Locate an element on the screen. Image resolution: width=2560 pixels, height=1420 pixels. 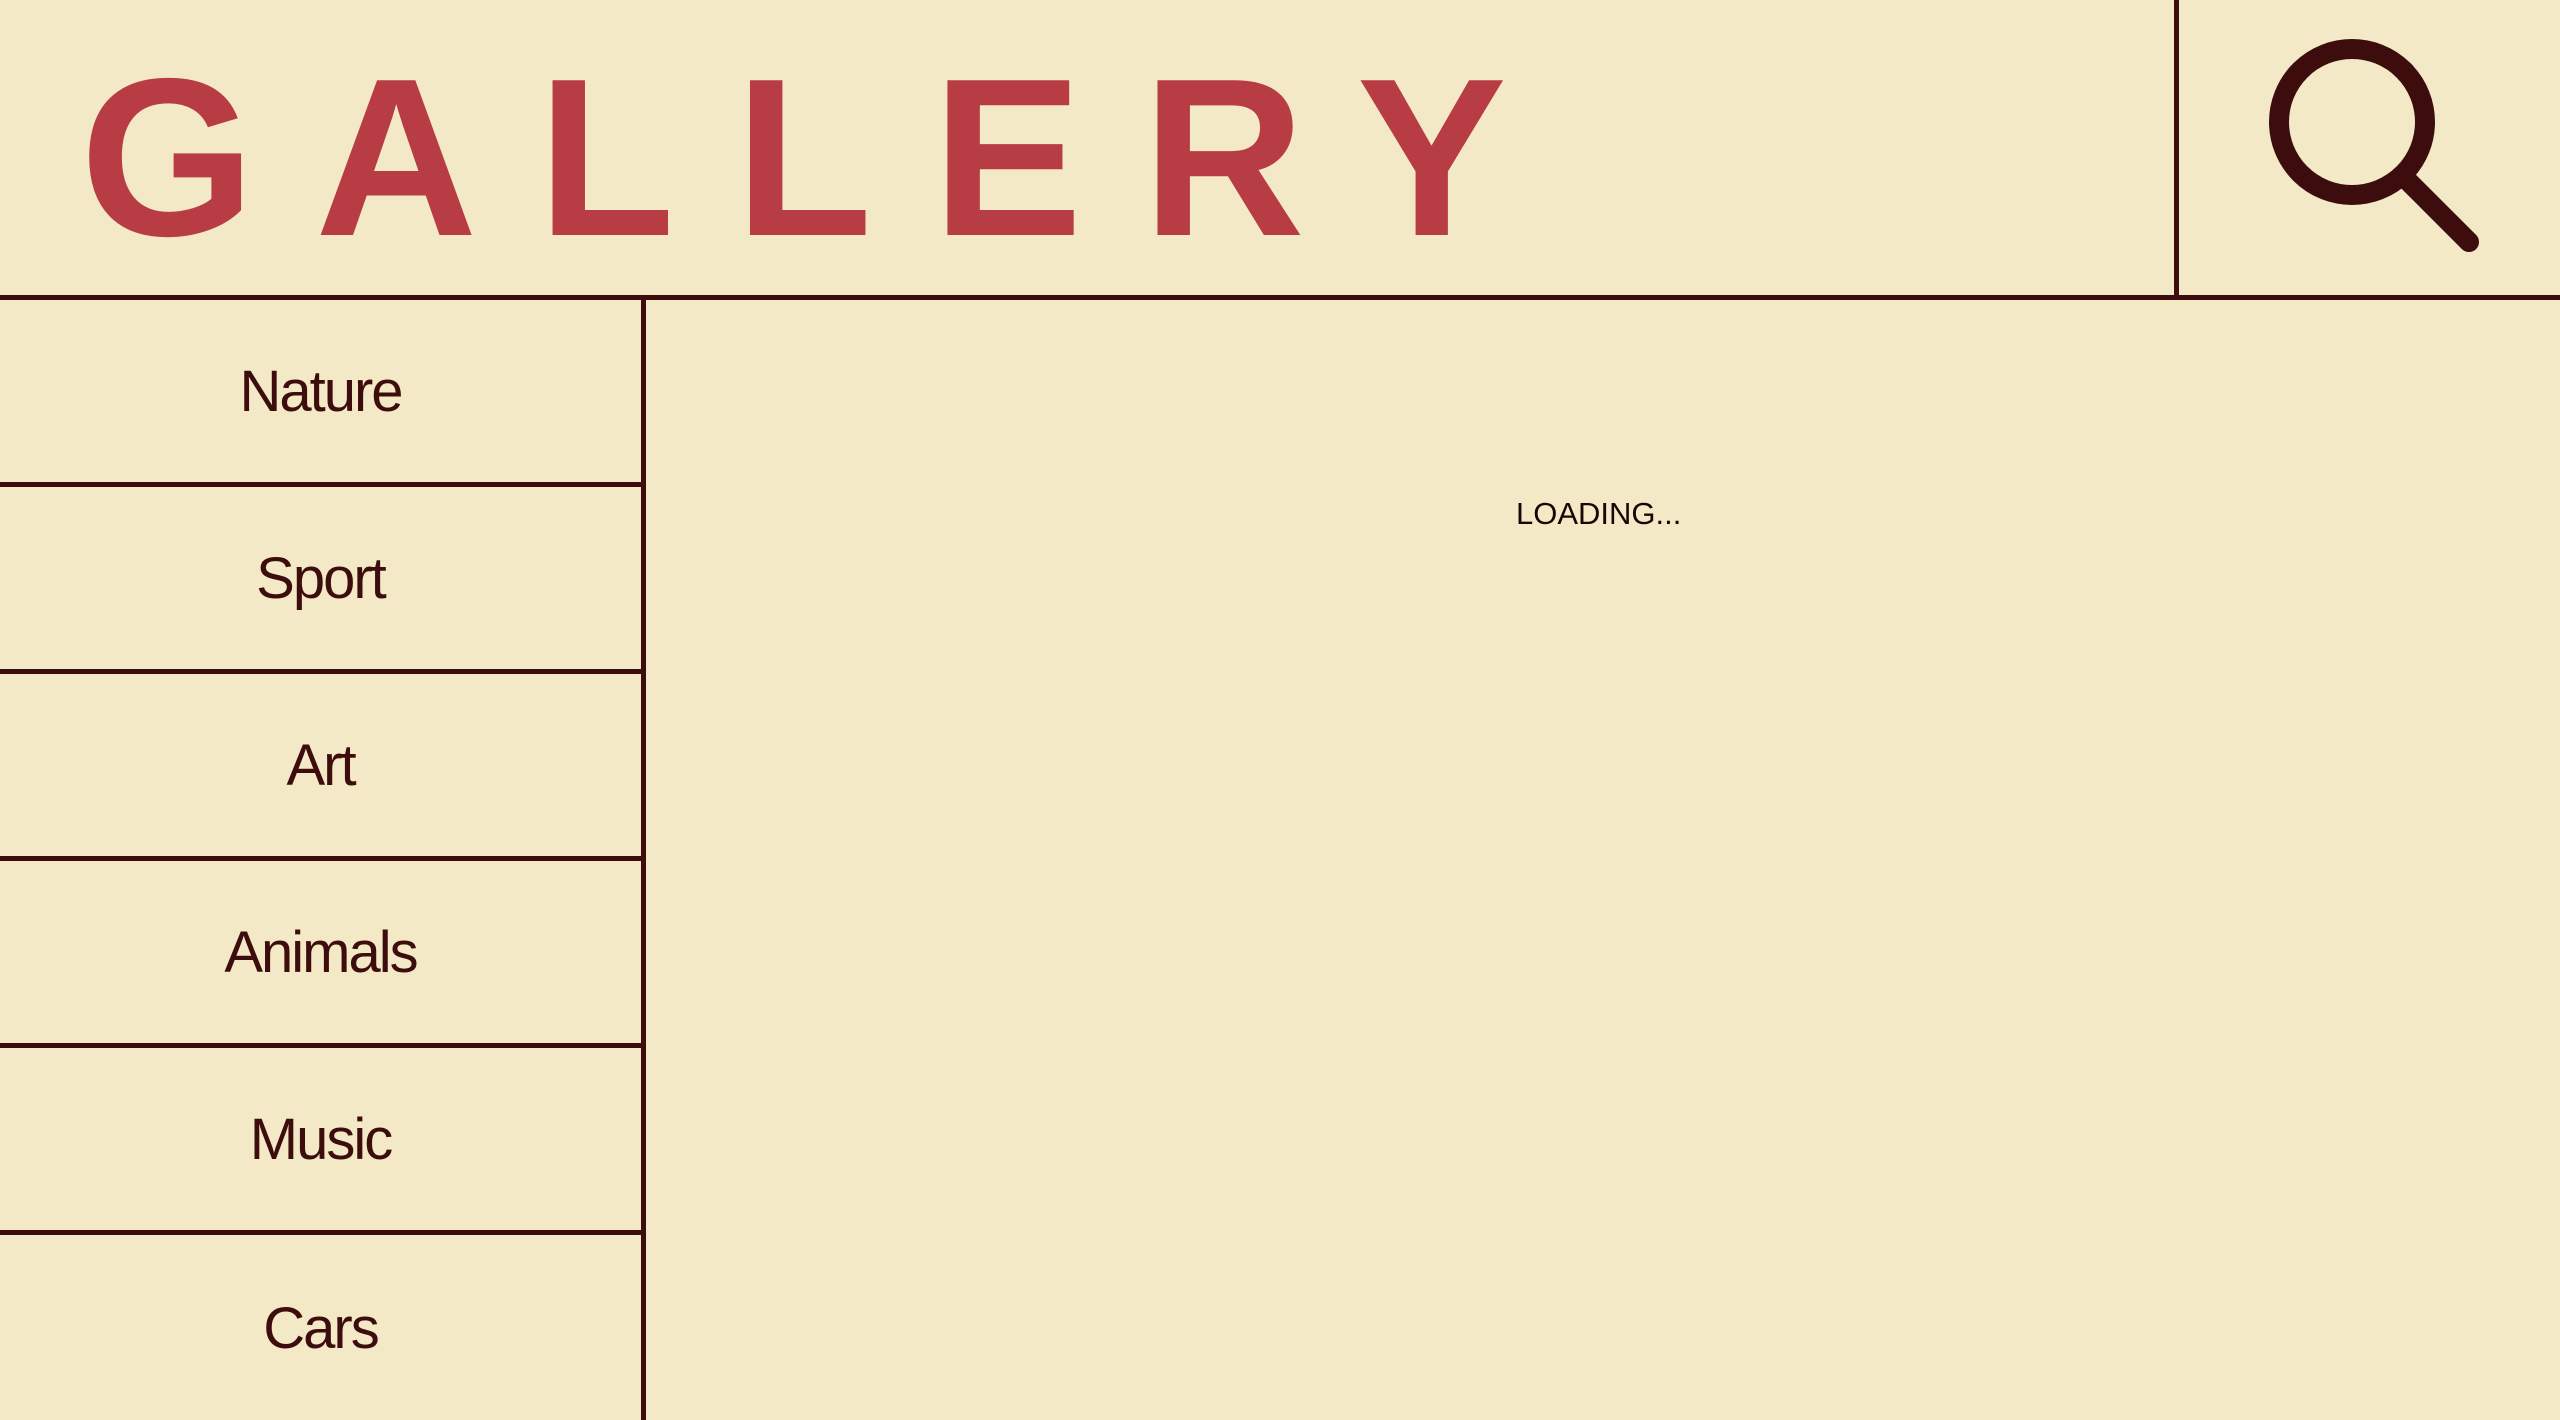
sidebar-item-label: Nature is located at coordinates (321, 391).